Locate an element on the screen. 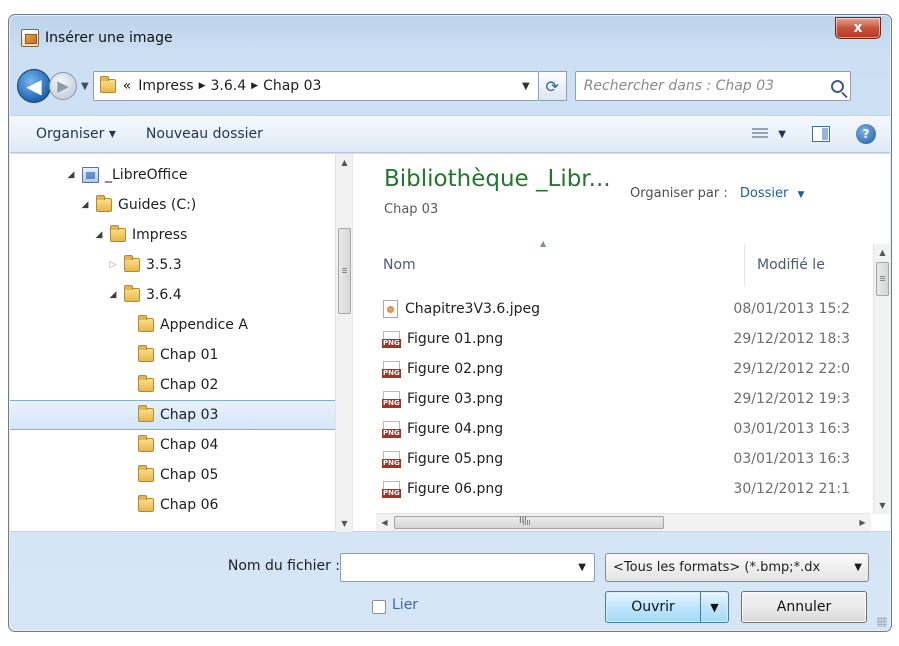 The height and width of the screenshot is (646, 899). file-row: Figure 02.png 29/12/2012 22:0 is located at coordinates (610, 369).